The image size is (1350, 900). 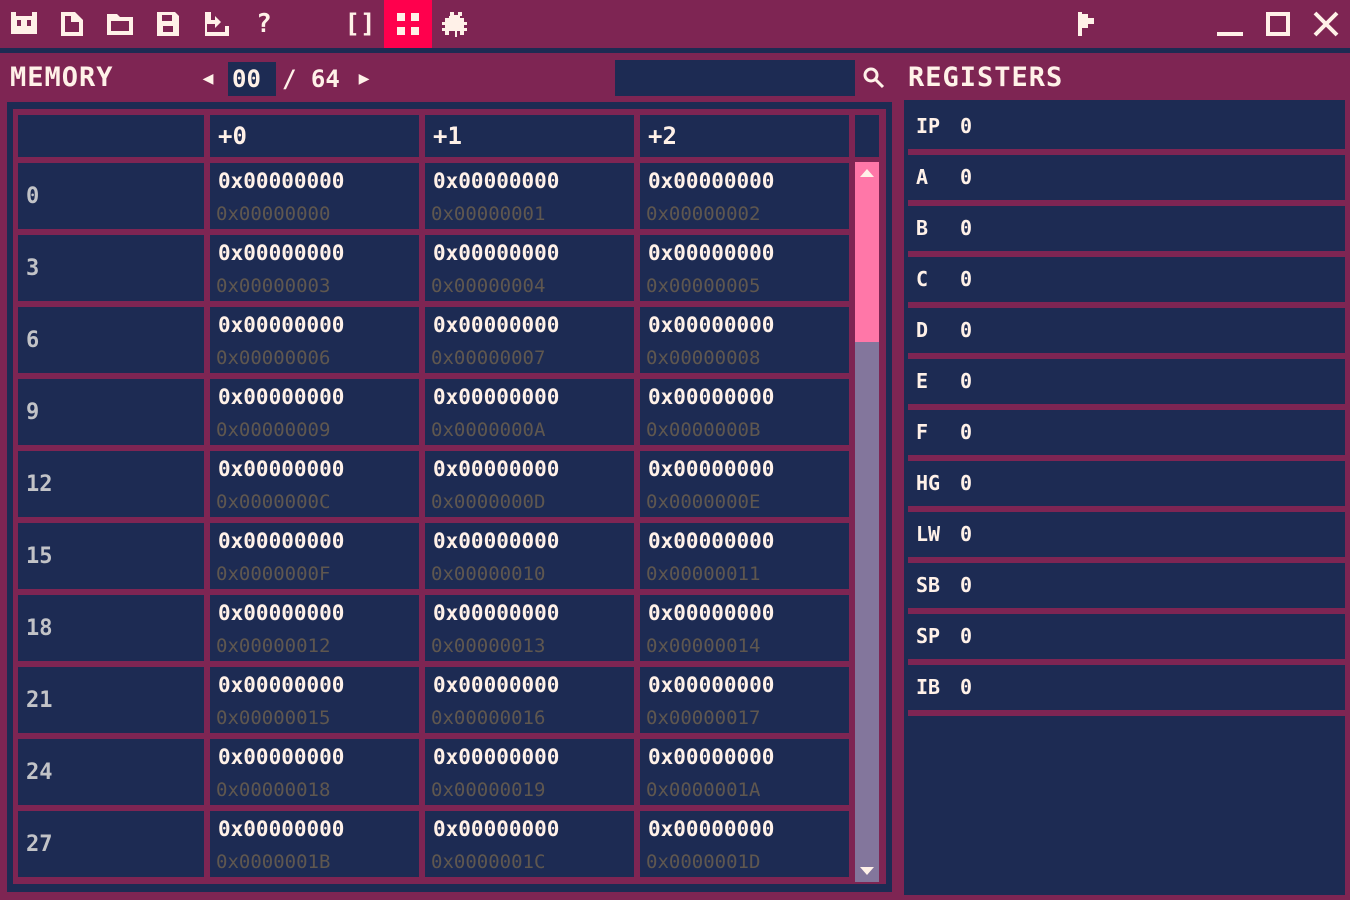 What do you see at coordinates (72, 24) in the screenshot?
I see `new-file-icon` at bounding box center [72, 24].